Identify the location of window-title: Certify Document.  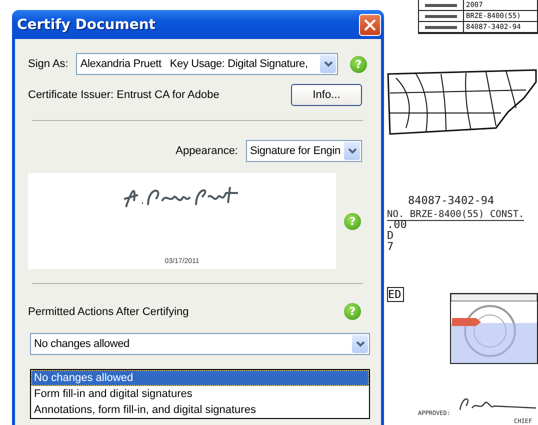
(86, 24).